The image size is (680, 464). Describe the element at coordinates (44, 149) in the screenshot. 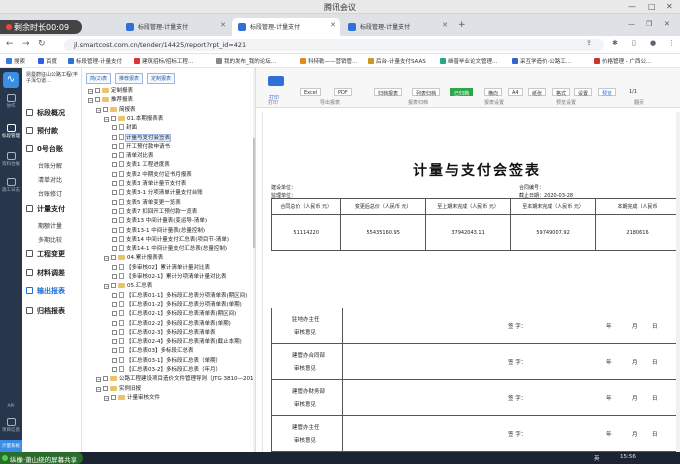

I see `menu-item: 0号台账` at that location.